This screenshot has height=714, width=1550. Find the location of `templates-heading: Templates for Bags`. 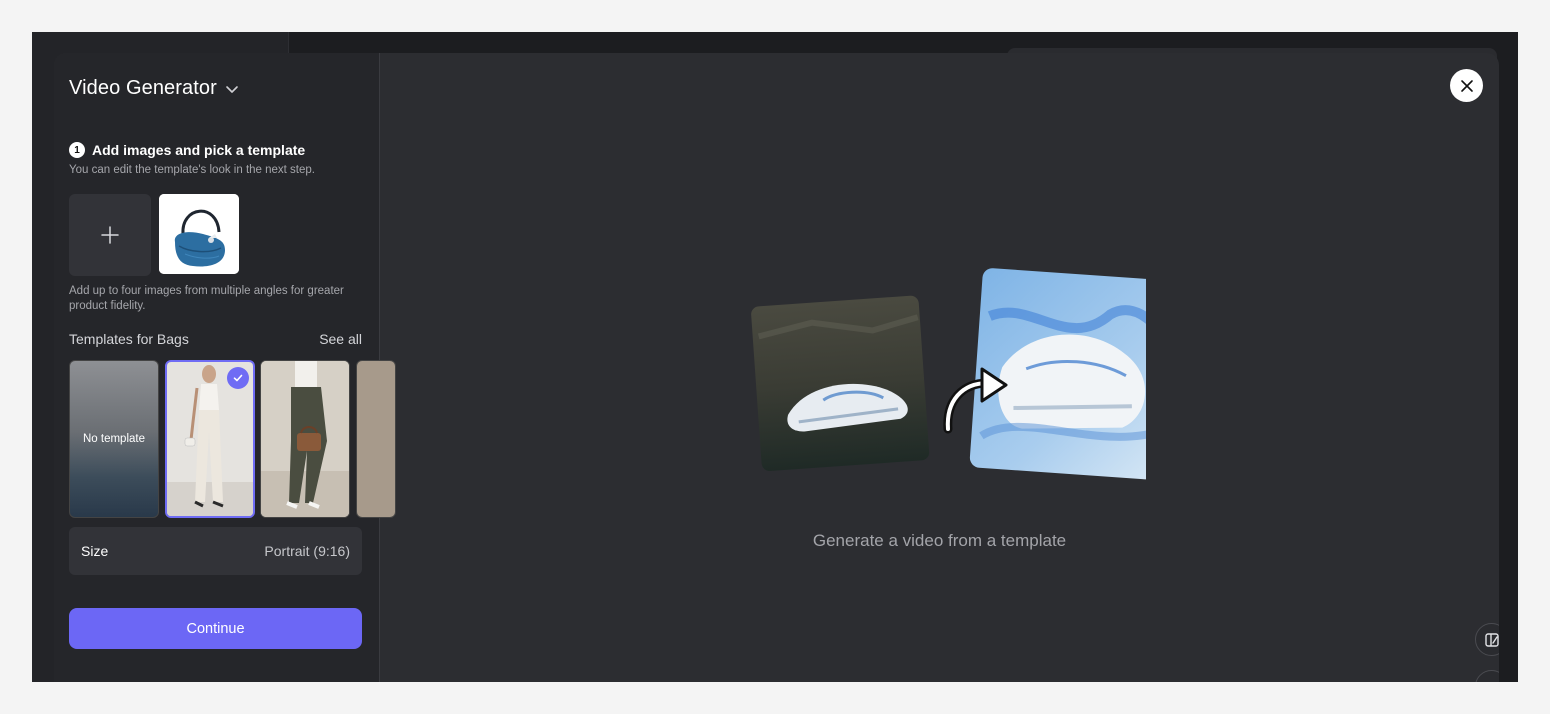

templates-heading: Templates for Bags is located at coordinates (129, 339).